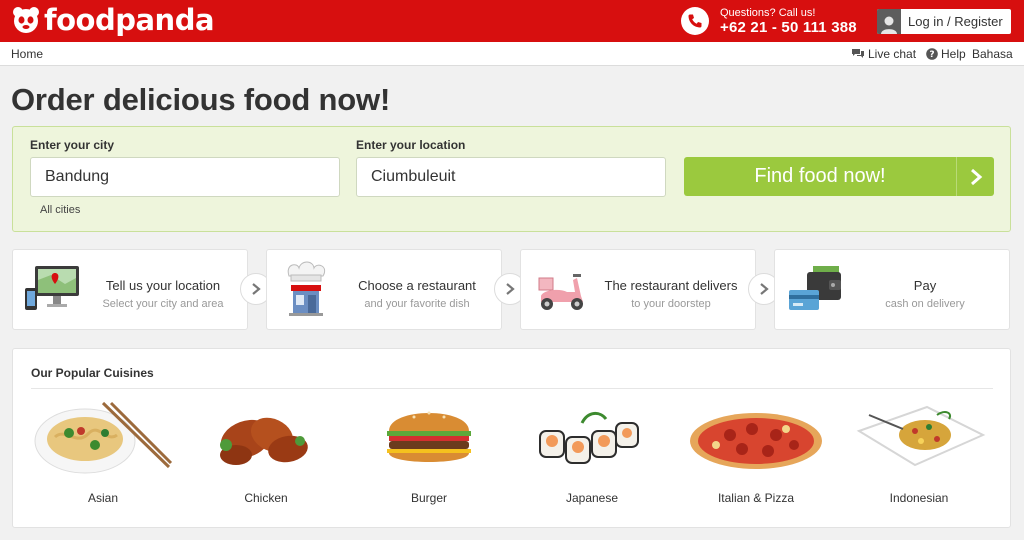 The height and width of the screenshot is (540, 1024). What do you see at coordinates (975, 176) in the screenshot?
I see `chevron-right-icon` at bounding box center [975, 176].